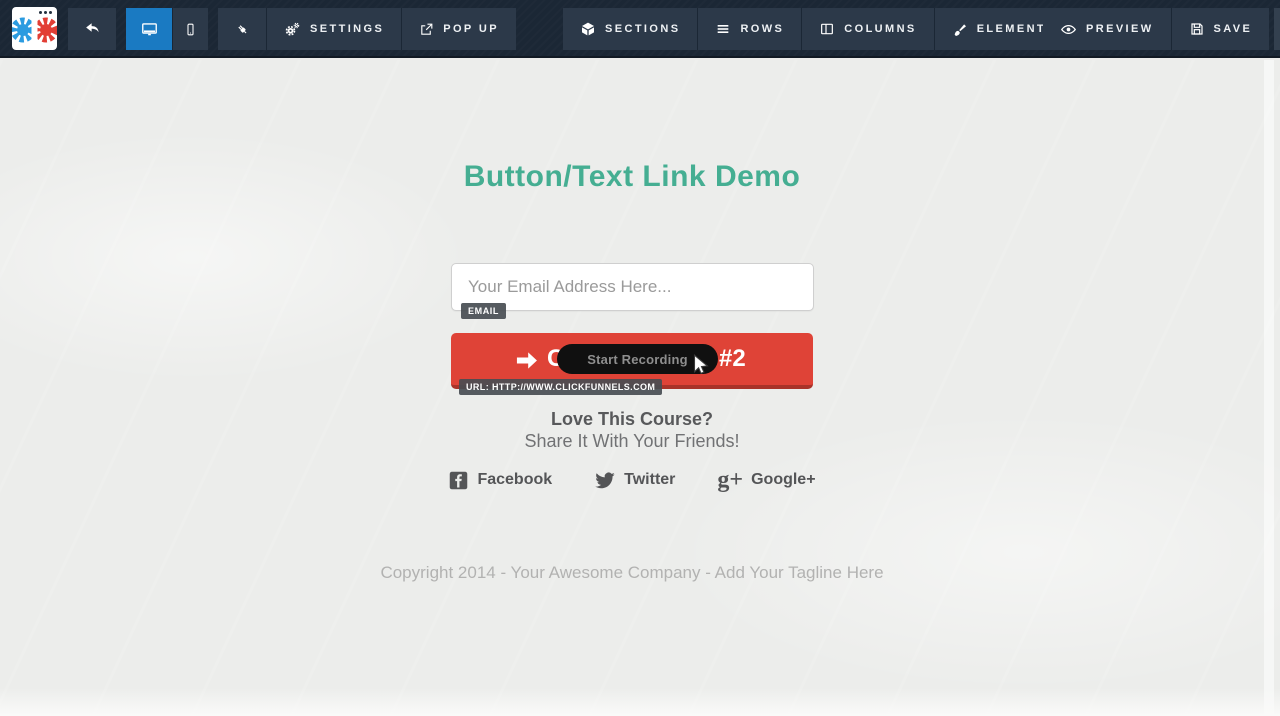  I want to click on mobile-icon, so click(190, 29).